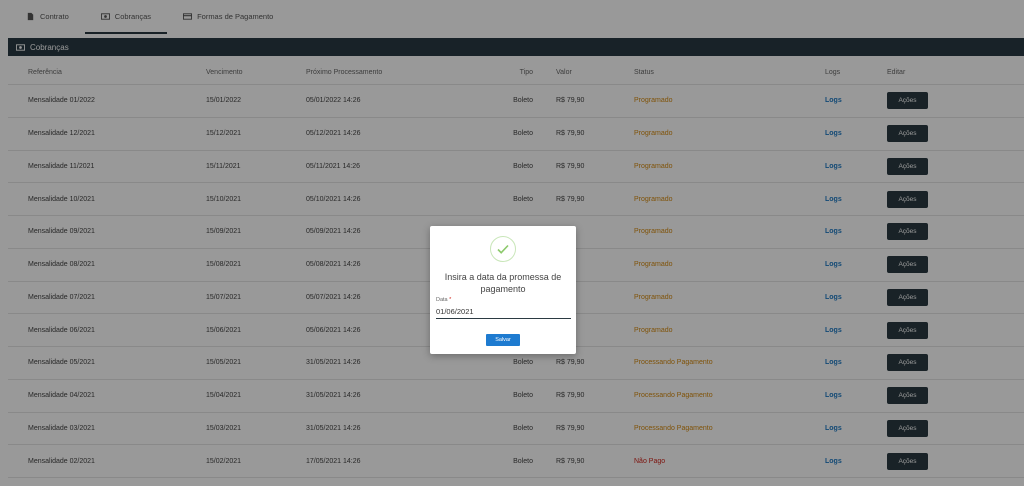  Describe the element at coordinates (450, 300) in the screenshot. I see `required-mark: *` at that location.